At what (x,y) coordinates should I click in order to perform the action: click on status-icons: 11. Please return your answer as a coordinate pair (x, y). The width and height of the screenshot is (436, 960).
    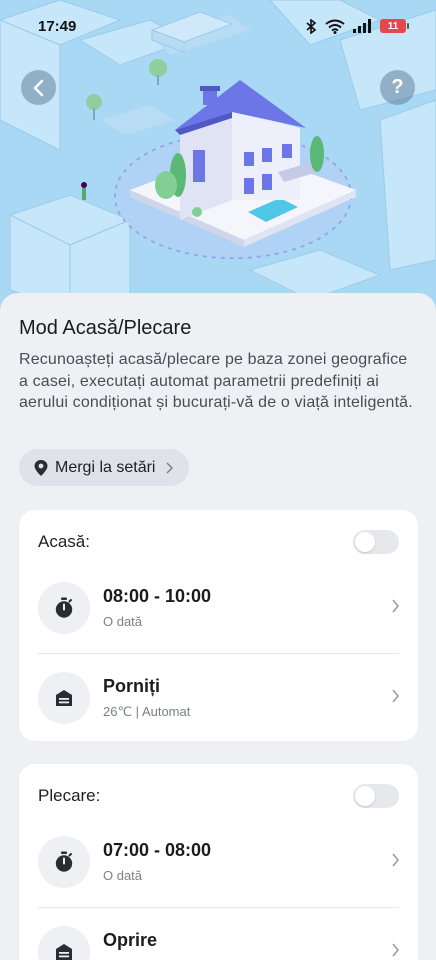
    Looking at the image, I should click on (357, 26).